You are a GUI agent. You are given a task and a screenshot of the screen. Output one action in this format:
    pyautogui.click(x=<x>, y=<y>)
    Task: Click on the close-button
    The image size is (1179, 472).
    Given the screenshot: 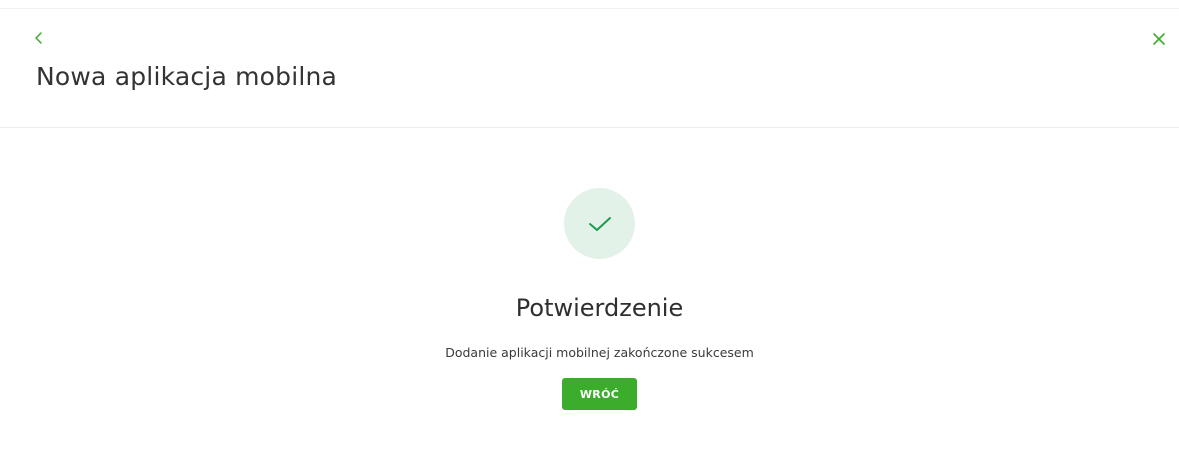 What is the action you would take?
    pyautogui.click(x=1159, y=39)
    